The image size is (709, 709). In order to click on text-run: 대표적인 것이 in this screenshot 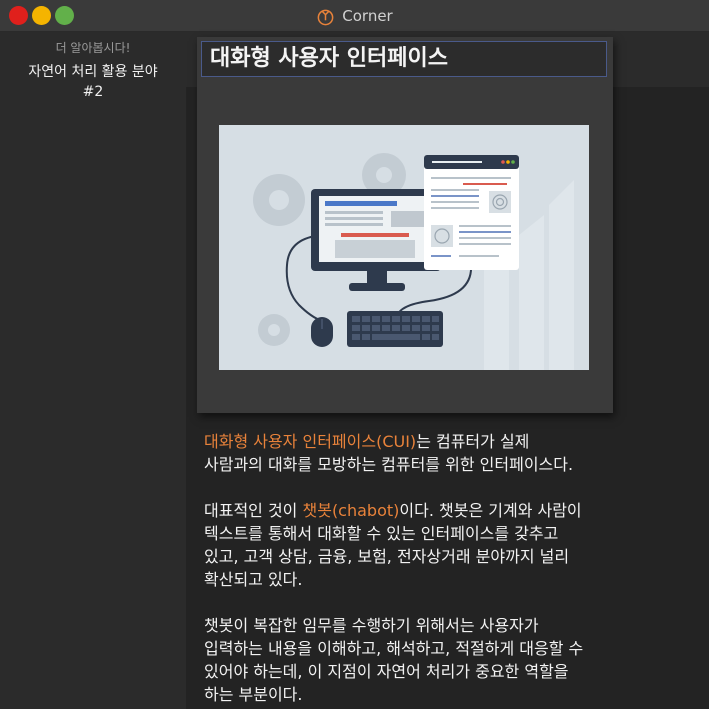, I will do `click(253, 510)`.